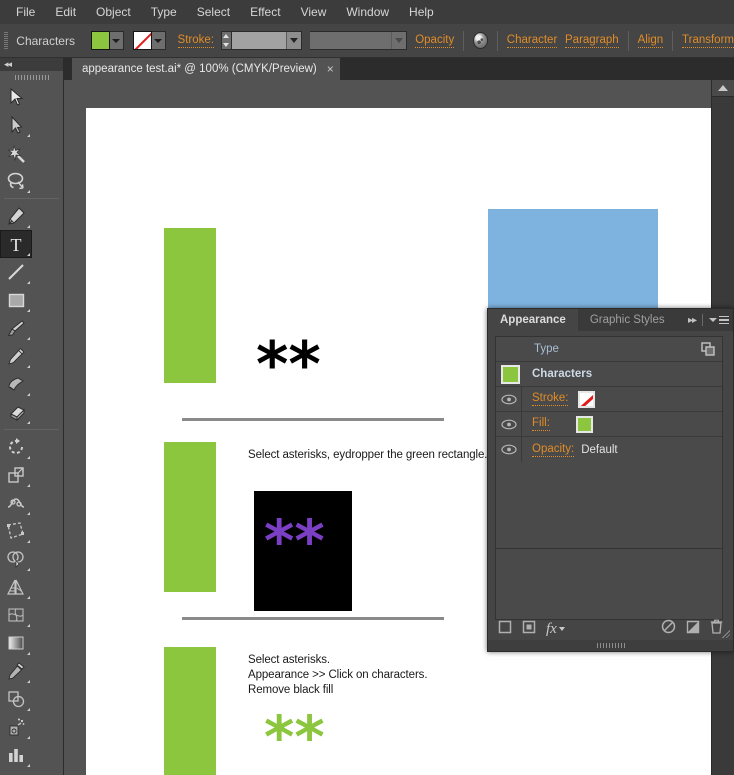 Image resolution: width=734 pixels, height=775 pixels. I want to click on appearance-row-fill: Fill:, so click(609, 424).